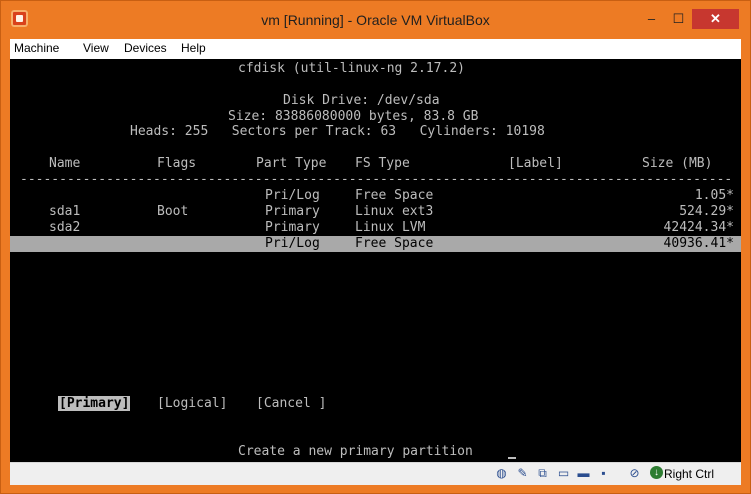 The width and height of the screenshot is (751, 494). Describe the element at coordinates (291, 404) in the screenshot. I see `action-cancel-button: [Cancel ]` at that location.